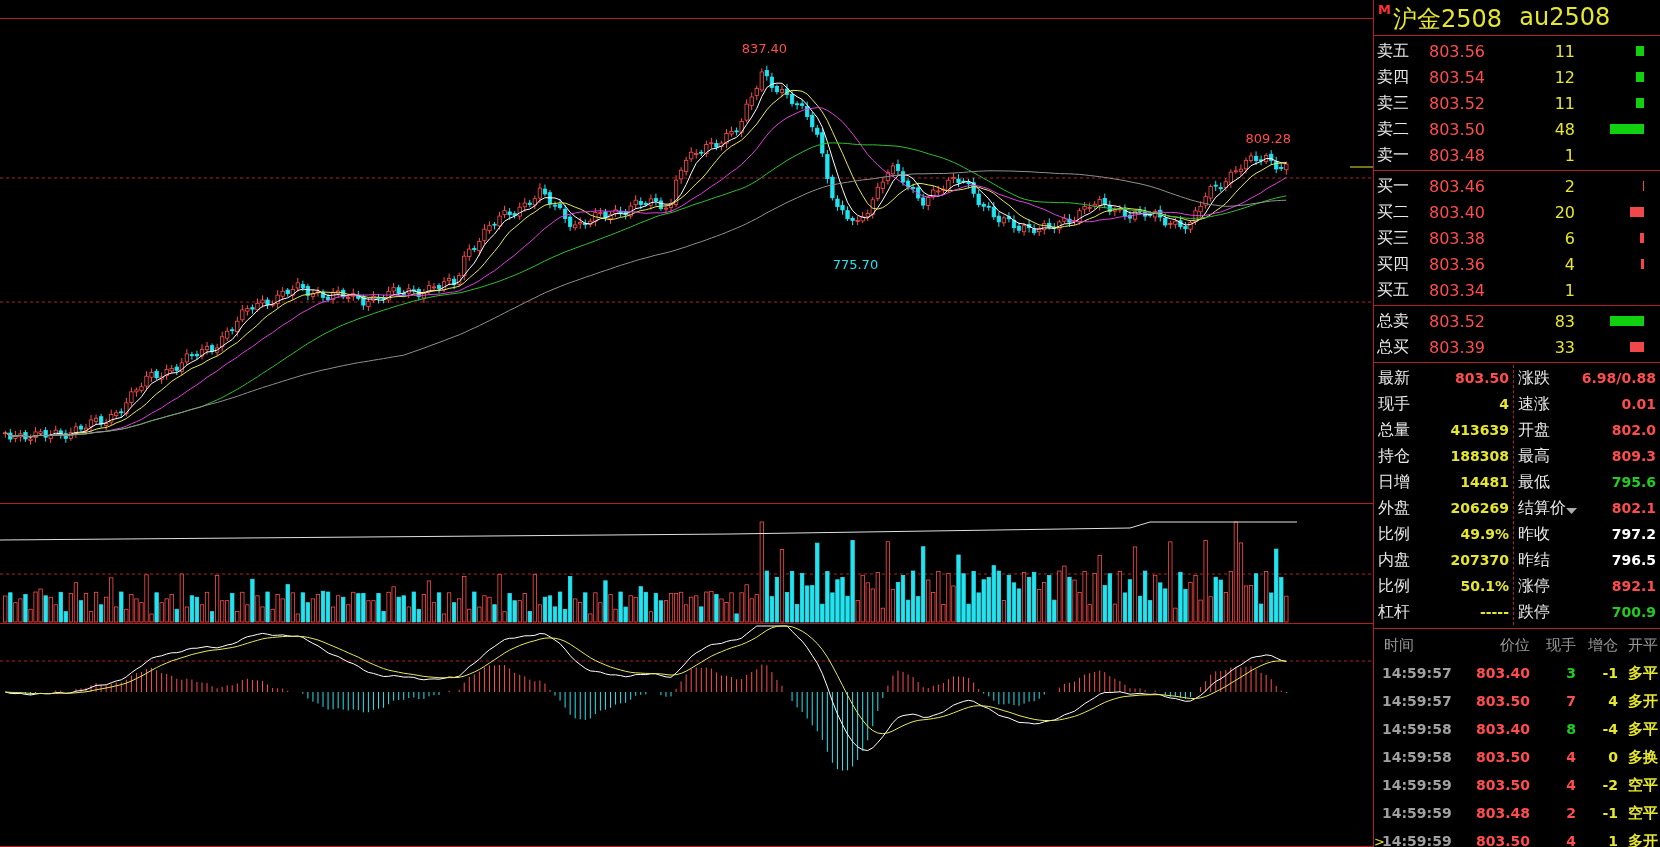 This screenshot has width=1660, height=847. I want to click on price-value: 803.50, so click(1457, 129).